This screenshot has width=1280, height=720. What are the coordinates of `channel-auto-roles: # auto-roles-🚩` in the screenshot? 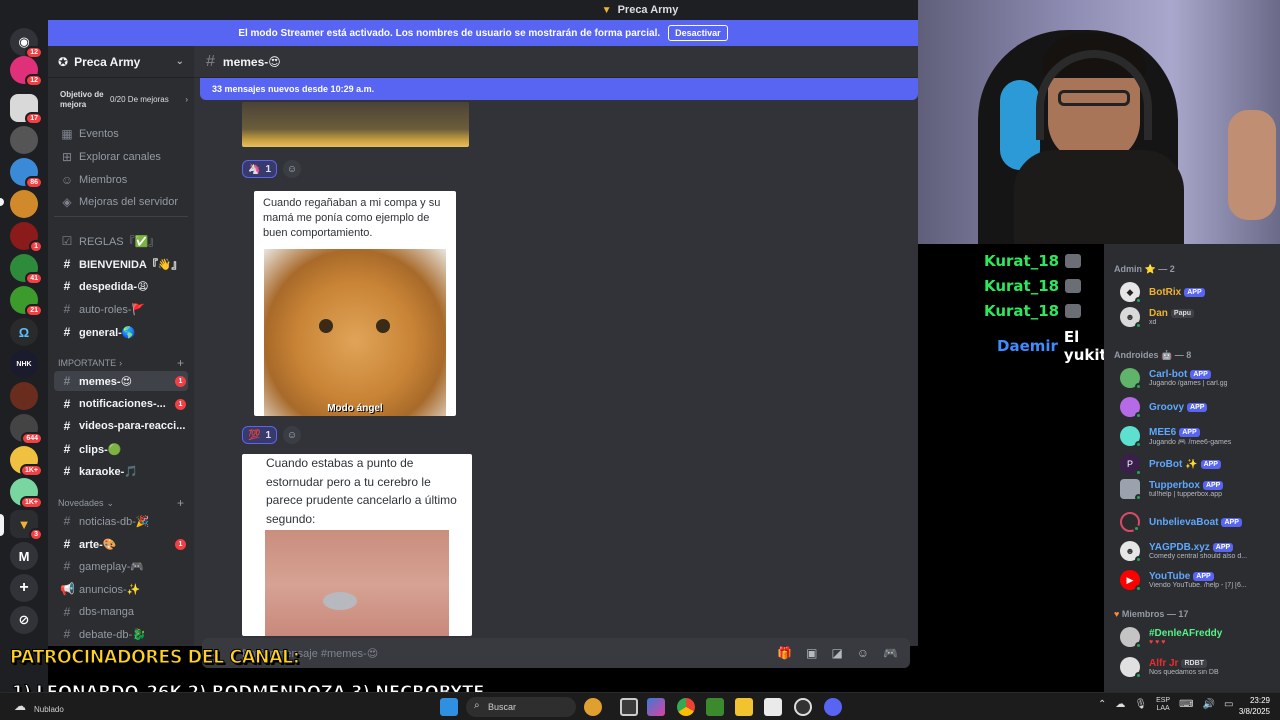 It's located at (121, 309).